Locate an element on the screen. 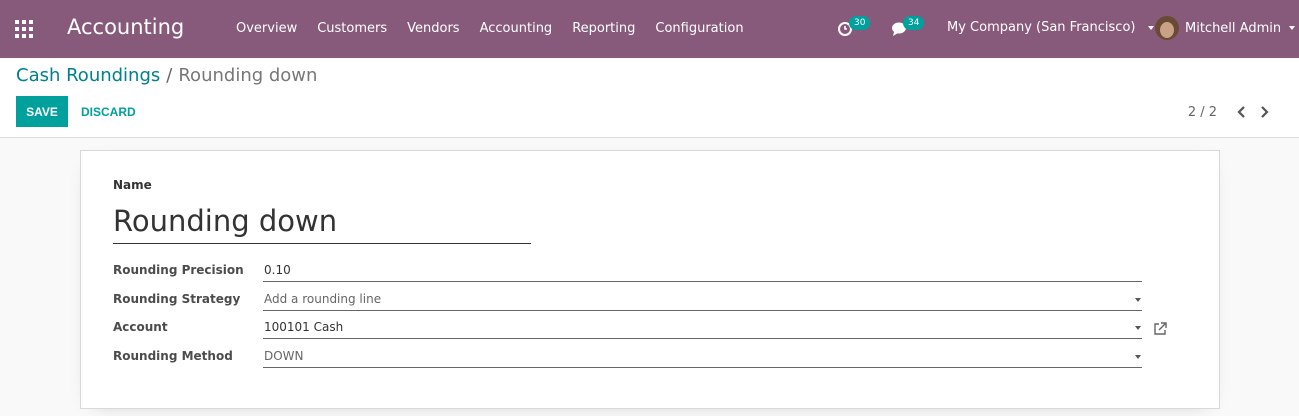 The image size is (1299, 416). activity-count-badge: 30 is located at coordinates (860, 23).